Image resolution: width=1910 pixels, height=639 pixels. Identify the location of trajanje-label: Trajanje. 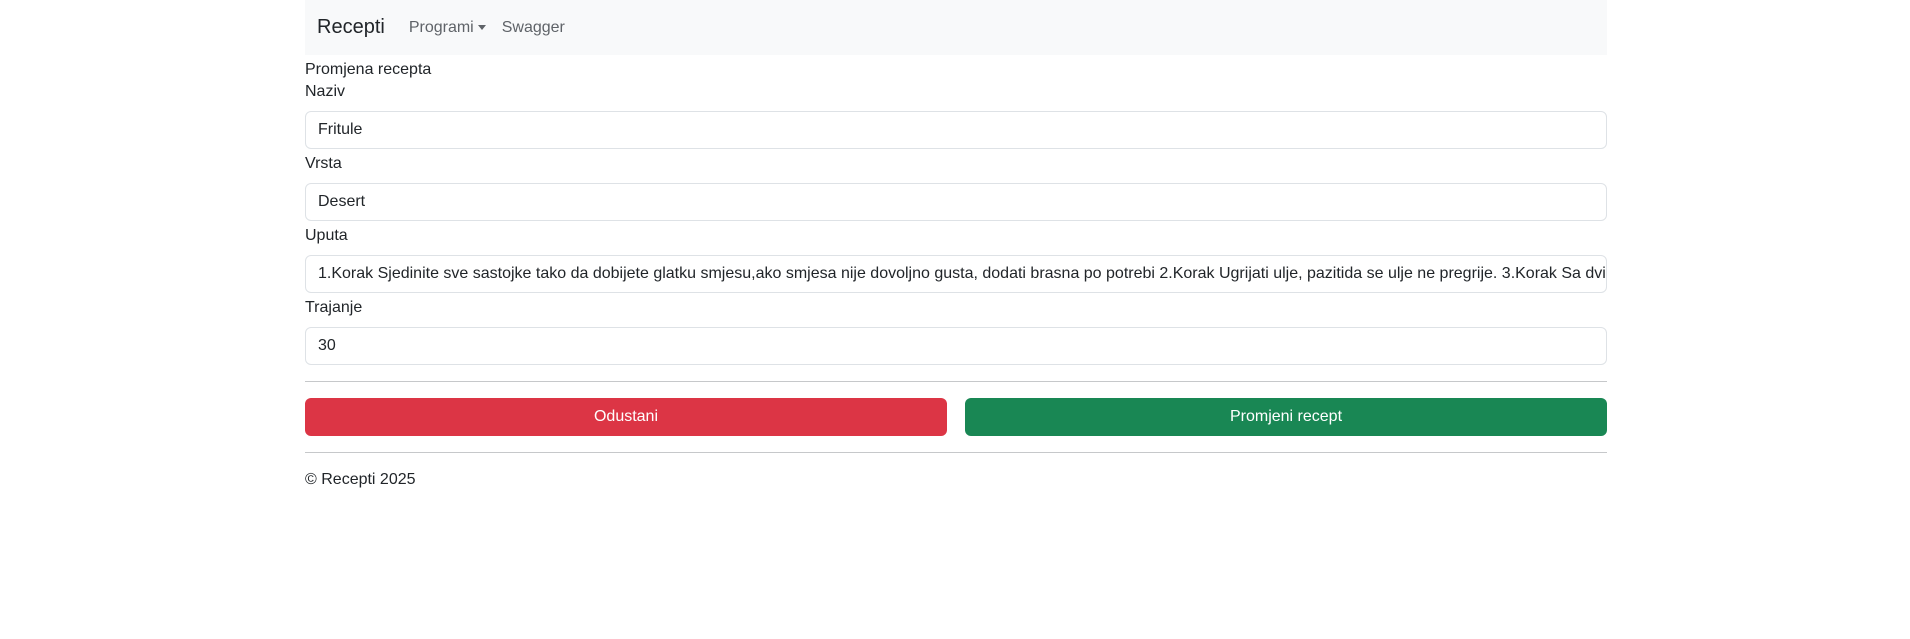
(334, 307).